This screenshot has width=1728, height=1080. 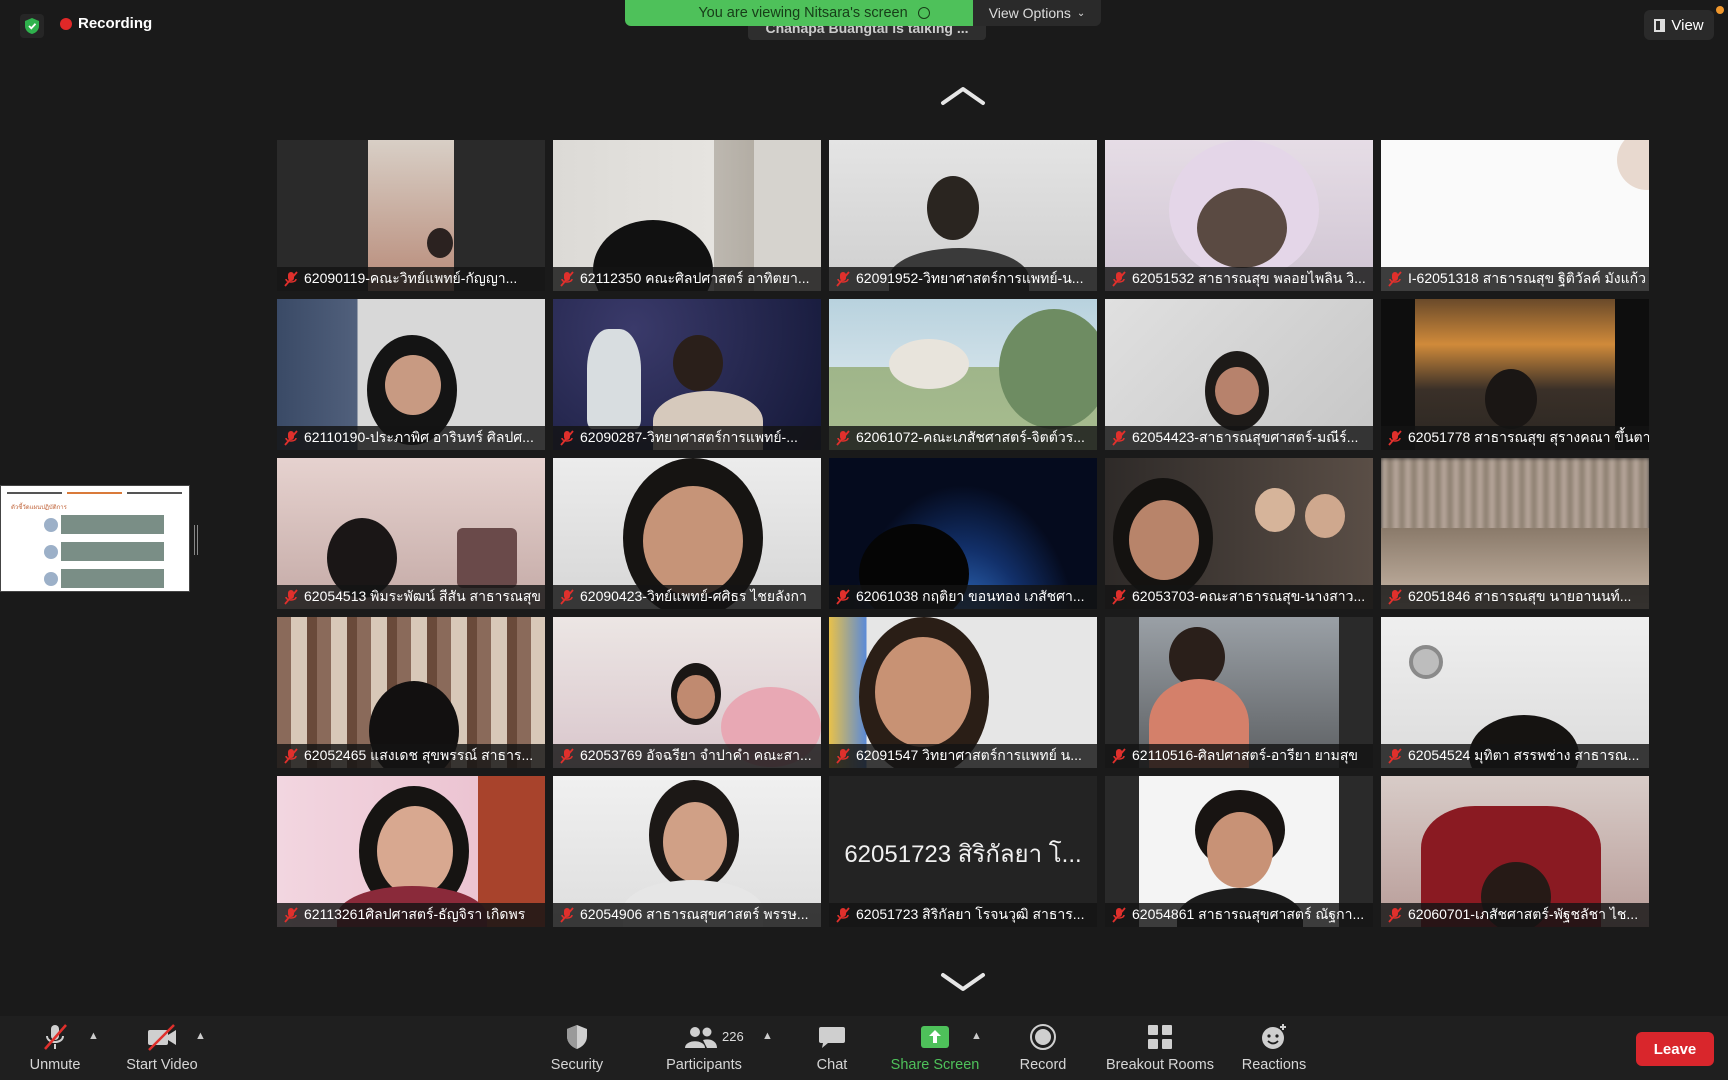 I want to click on share-banner-label: You are viewing Nitsara's screen, so click(x=803, y=13).